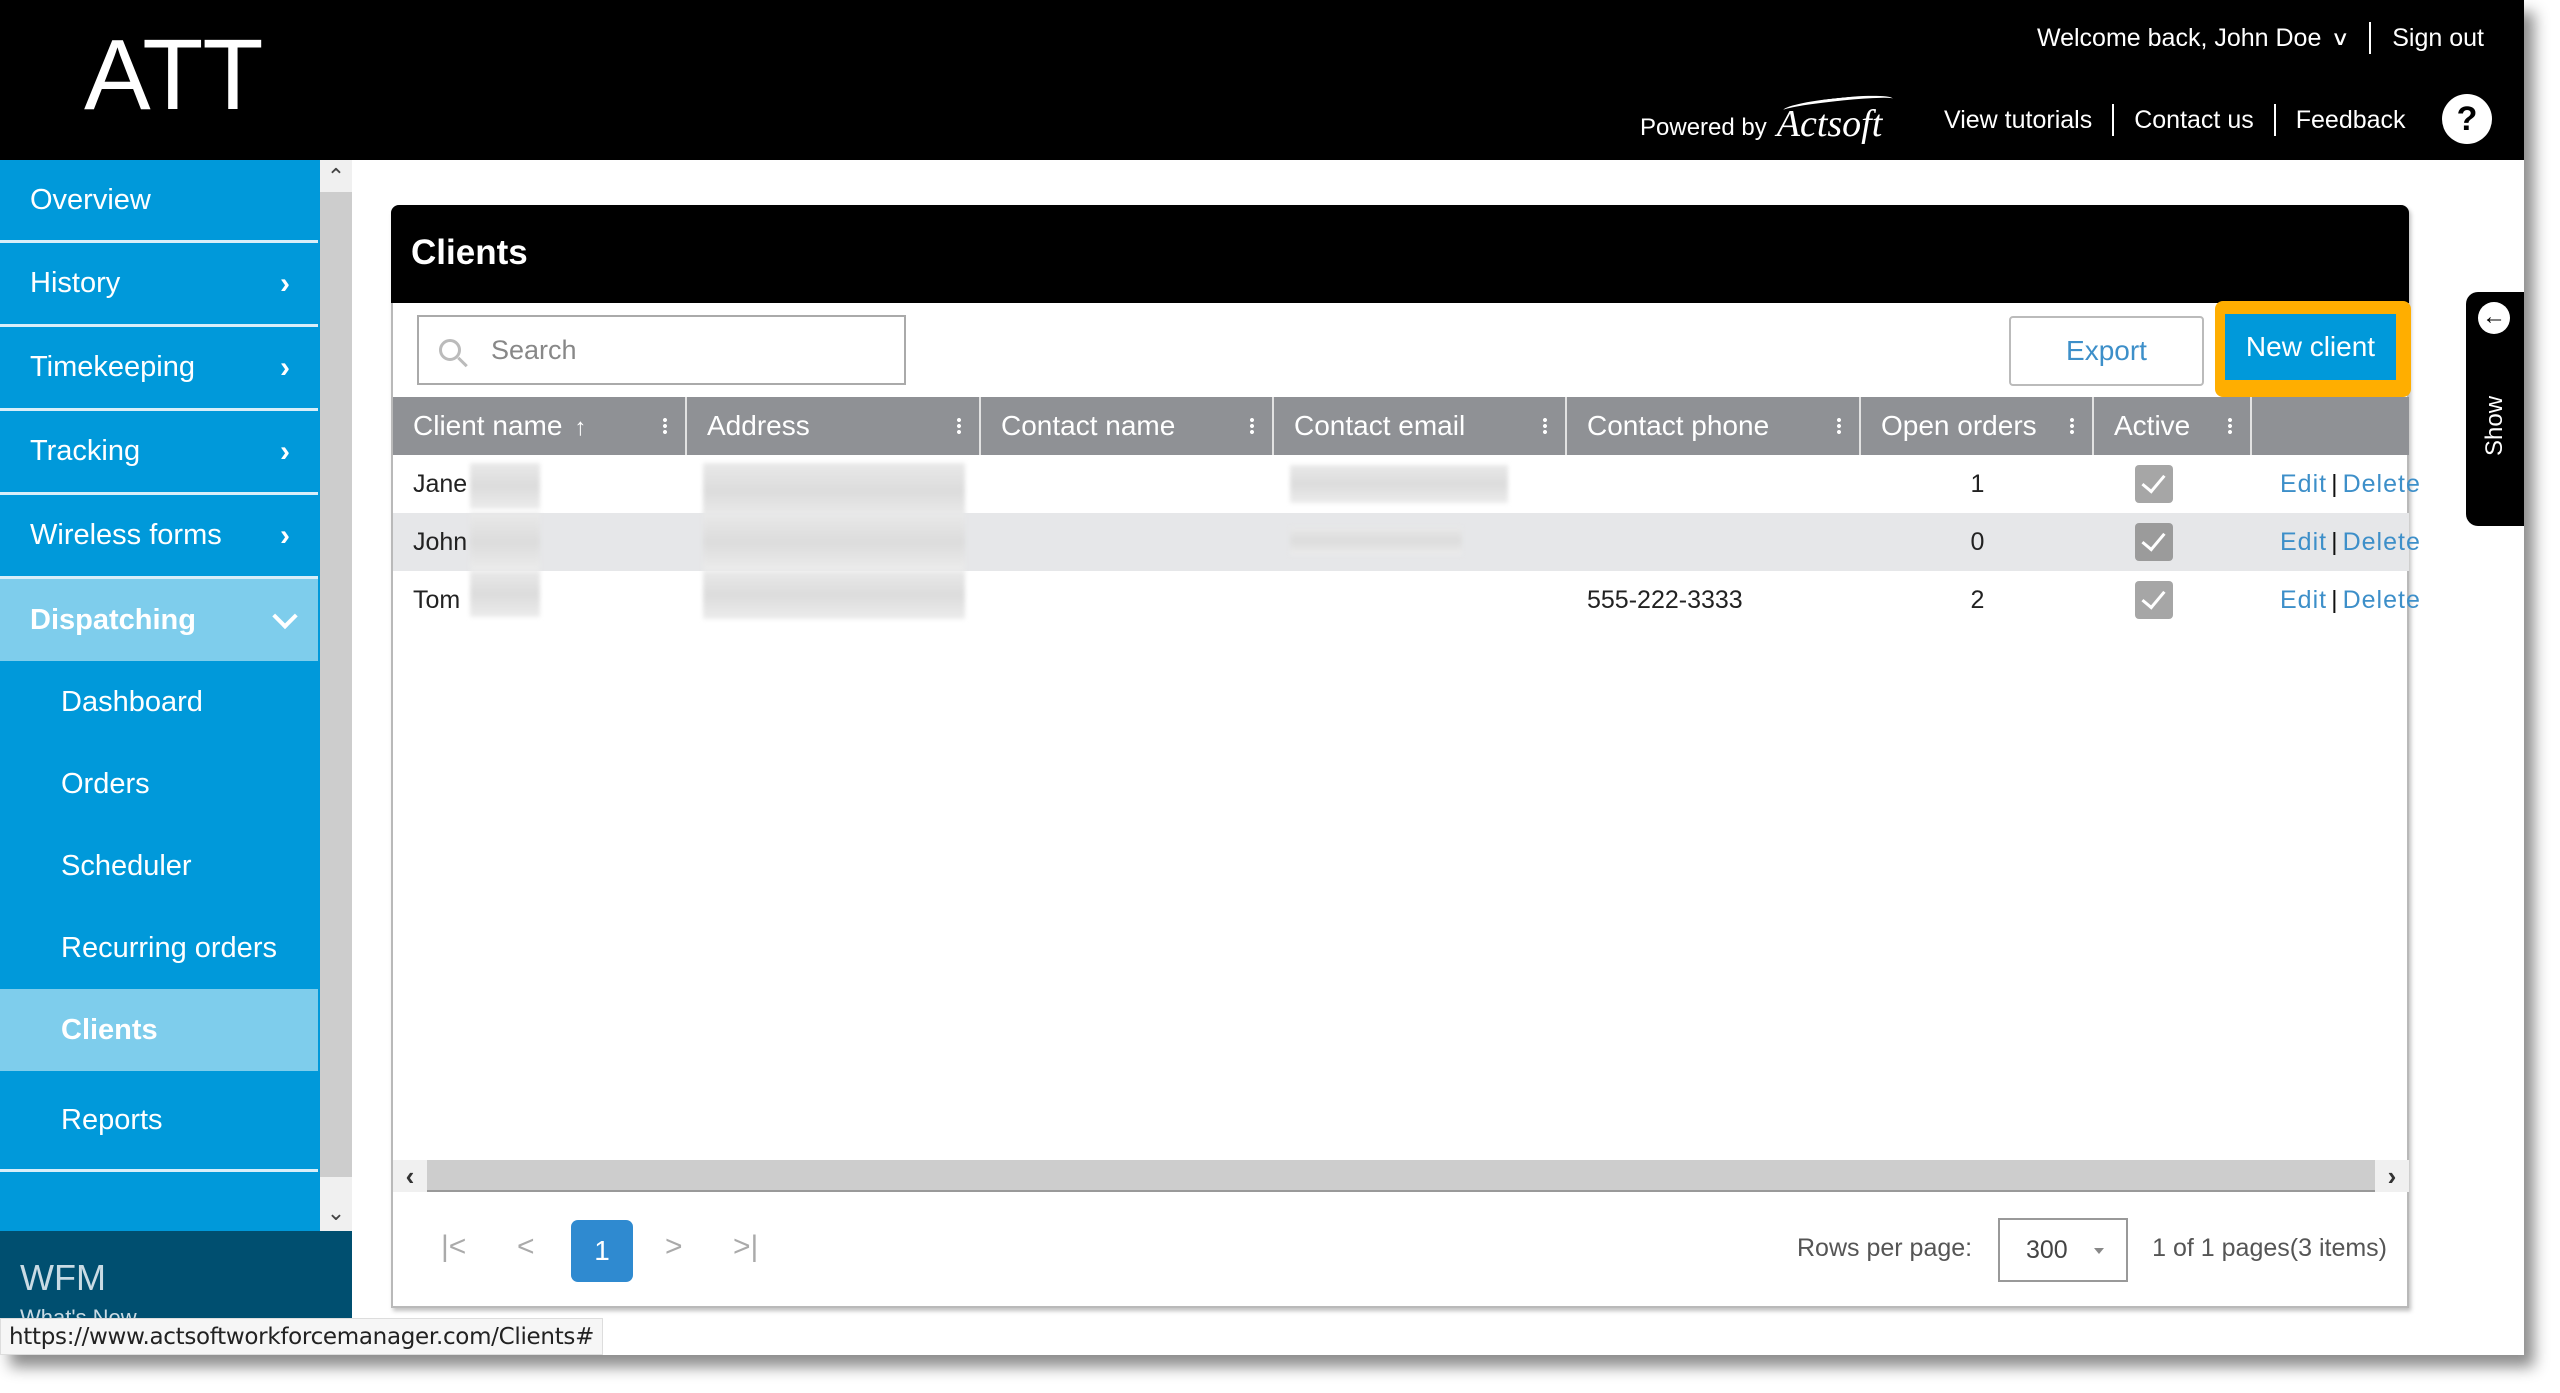 The height and width of the screenshot is (1393, 2560). I want to click on sidebar-subitem-scheduler: Scheduler, so click(159, 866).